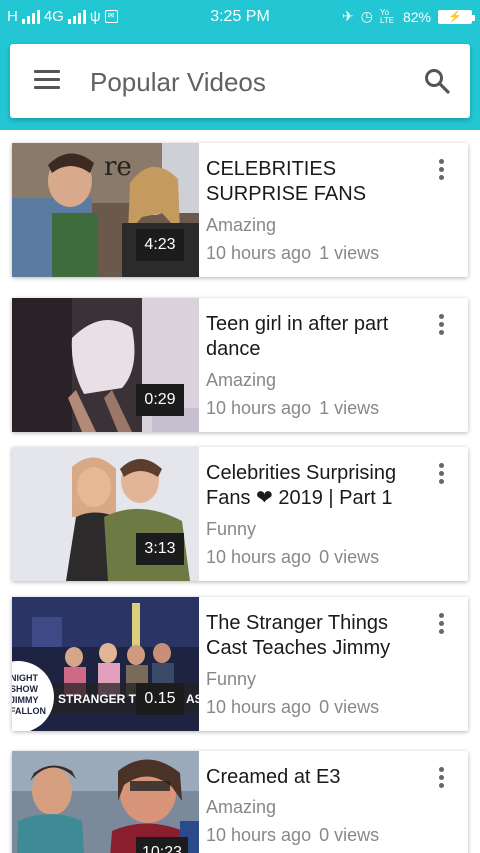 The width and height of the screenshot is (480, 853). Describe the element at coordinates (25, 678) in the screenshot. I see `show-logo-line1: NIGHT` at that location.